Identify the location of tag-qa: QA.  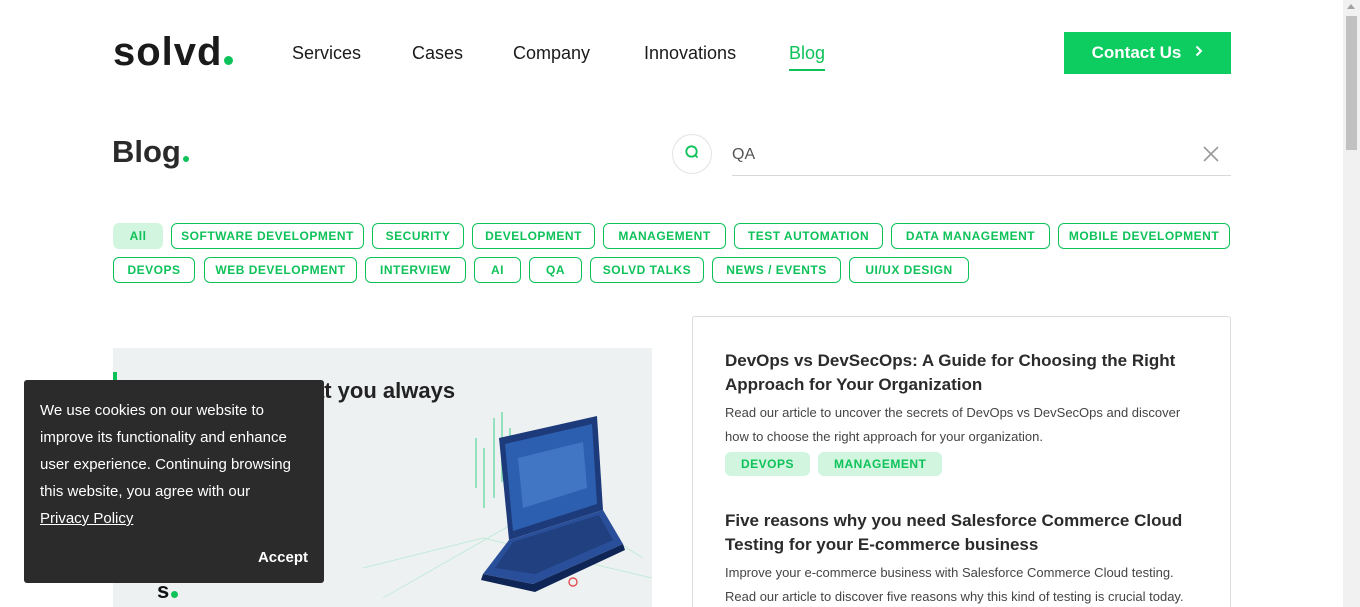
(555, 270).